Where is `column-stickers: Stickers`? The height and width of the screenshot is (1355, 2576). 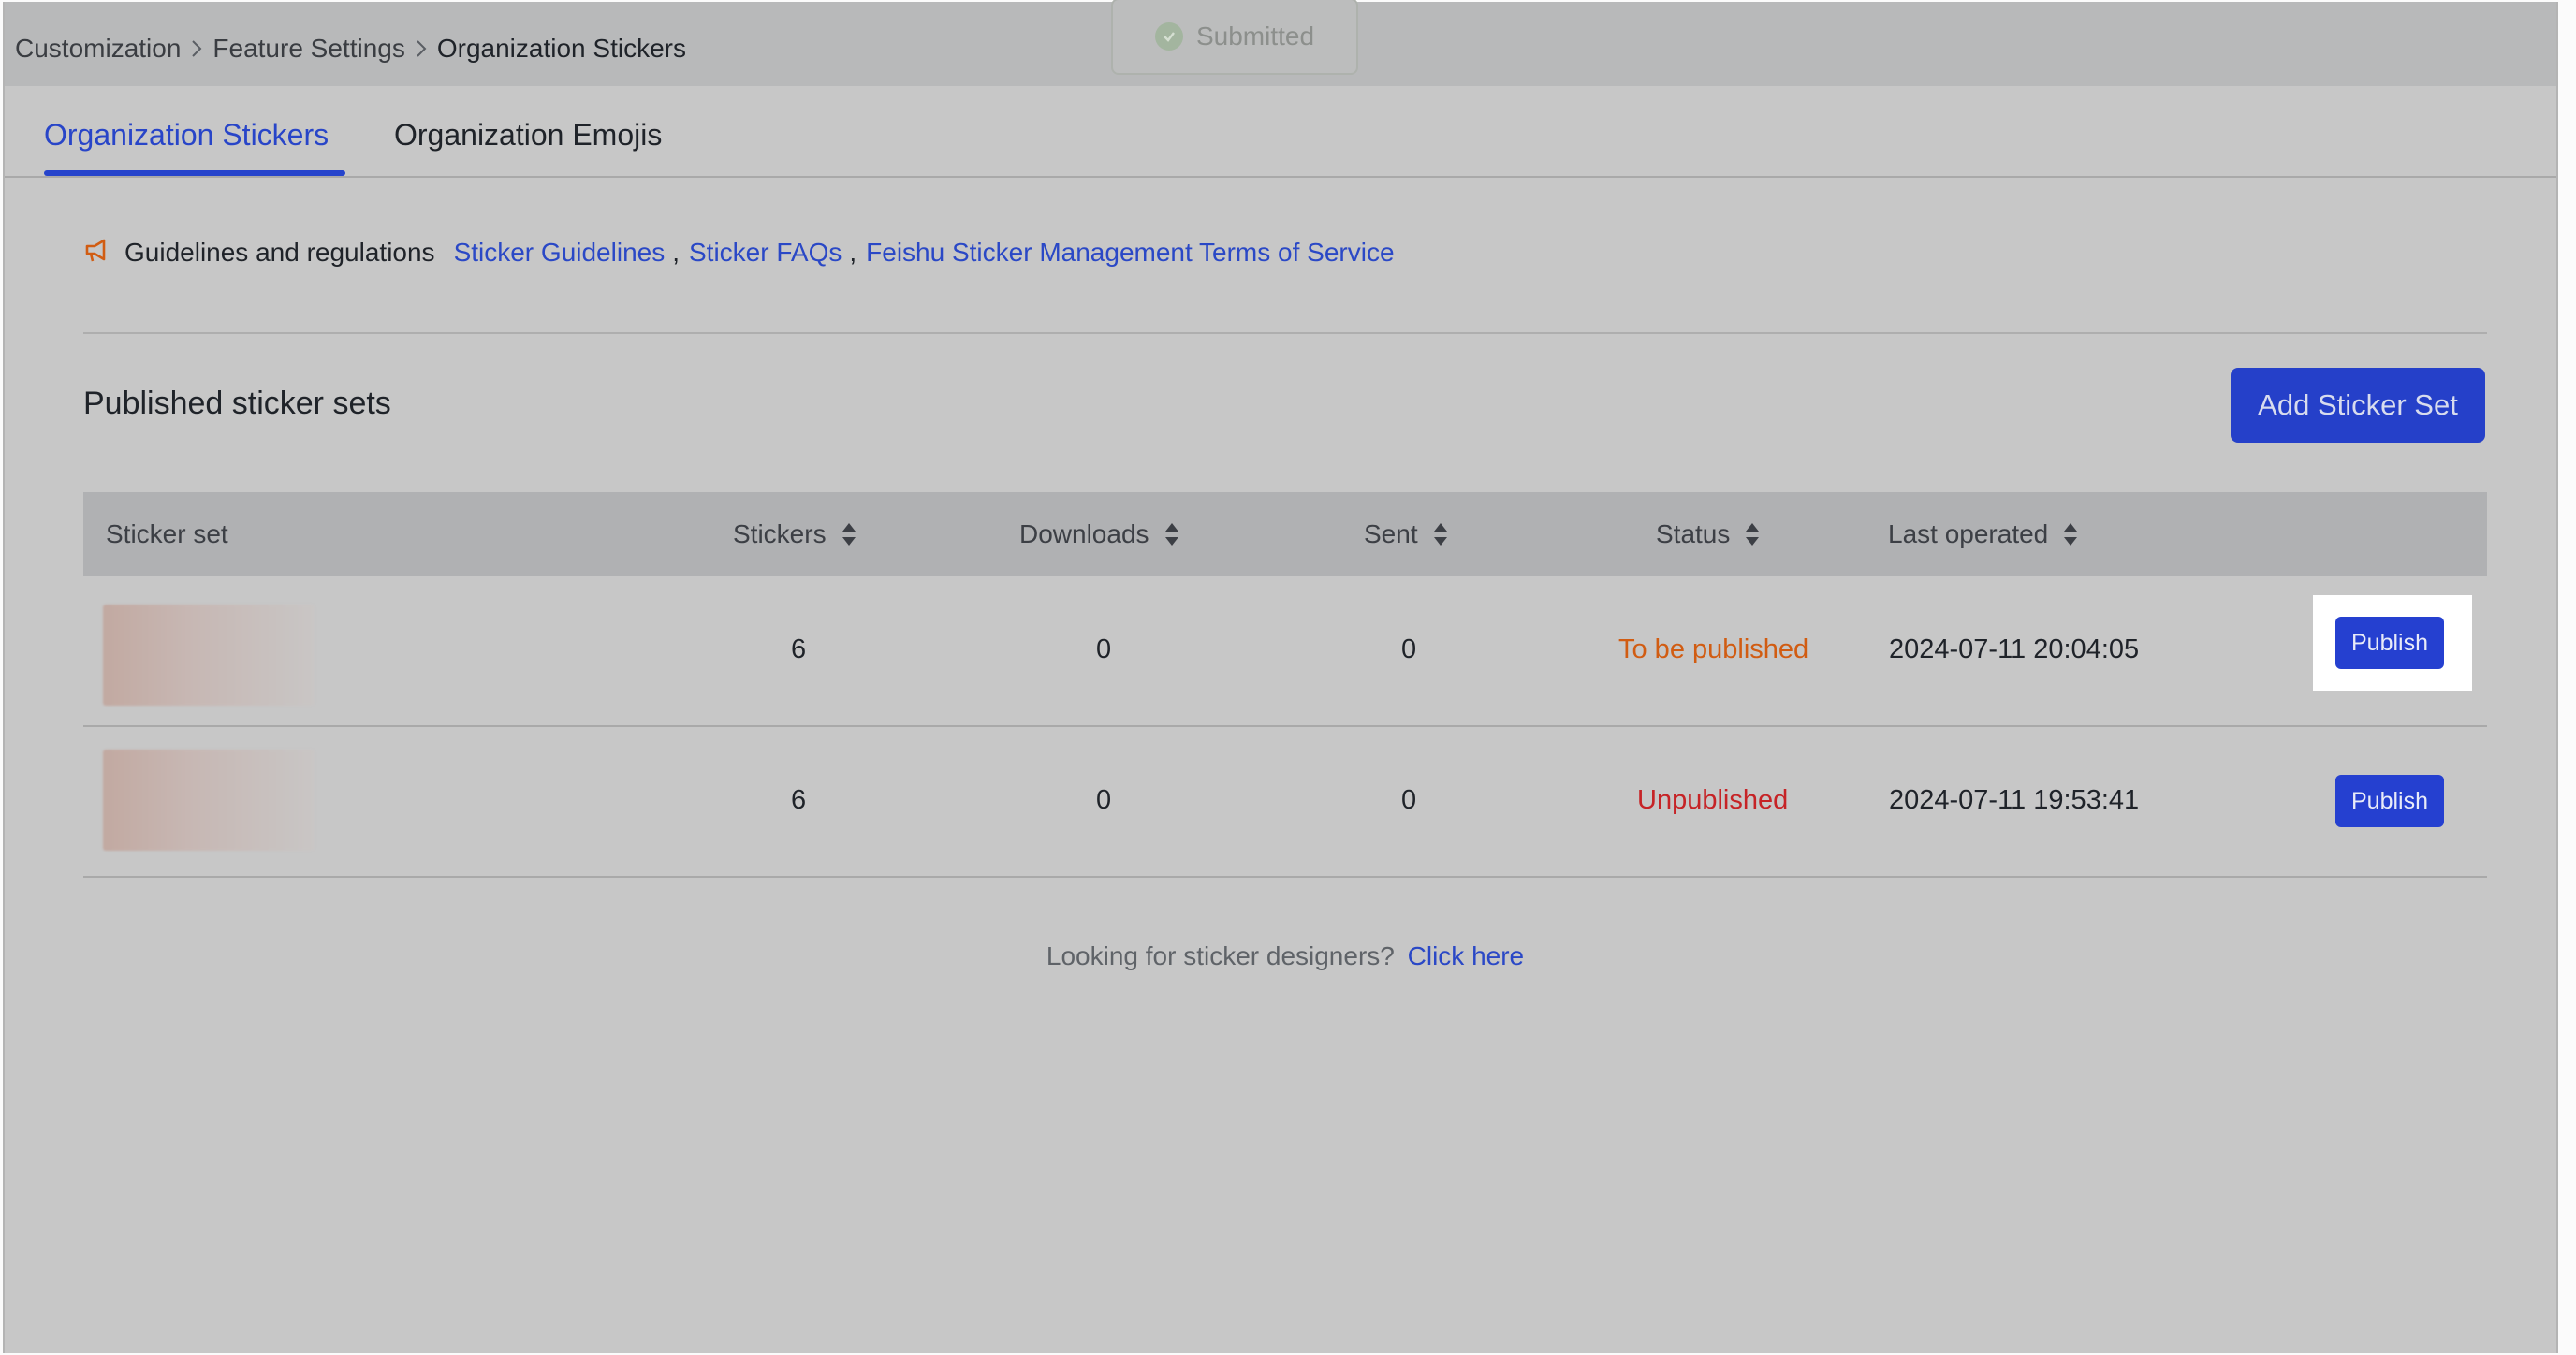
column-stickers: Stickers is located at coordinates (795, 534).